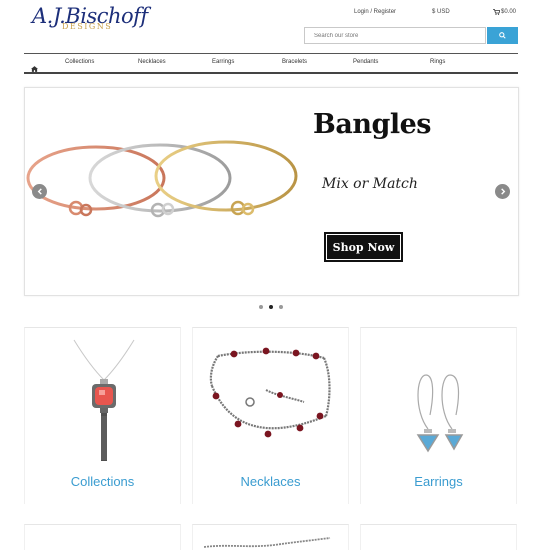 Image resolution: width=550 pixels, height=550 pixels. What do you see at coordinates (271, 73) in the screenshot?
I see `nav-bottom-rule` at bounding box center [271, 73].